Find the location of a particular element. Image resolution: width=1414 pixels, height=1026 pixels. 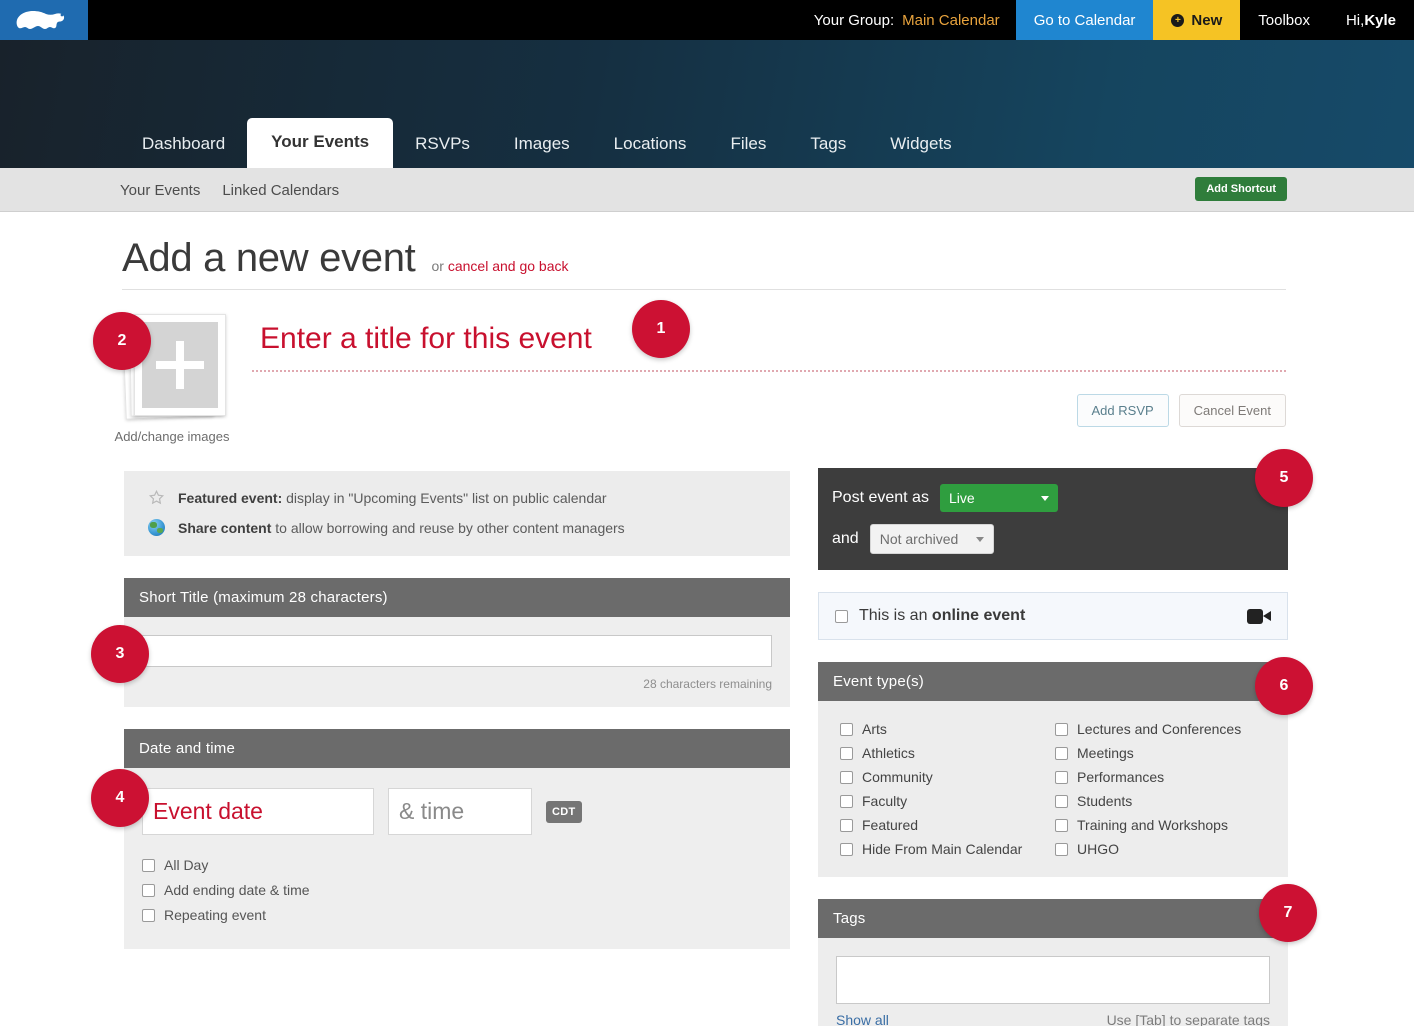

event-action-buttons: Add RSVP Cancel Event is located at coordinates (1181, 410).